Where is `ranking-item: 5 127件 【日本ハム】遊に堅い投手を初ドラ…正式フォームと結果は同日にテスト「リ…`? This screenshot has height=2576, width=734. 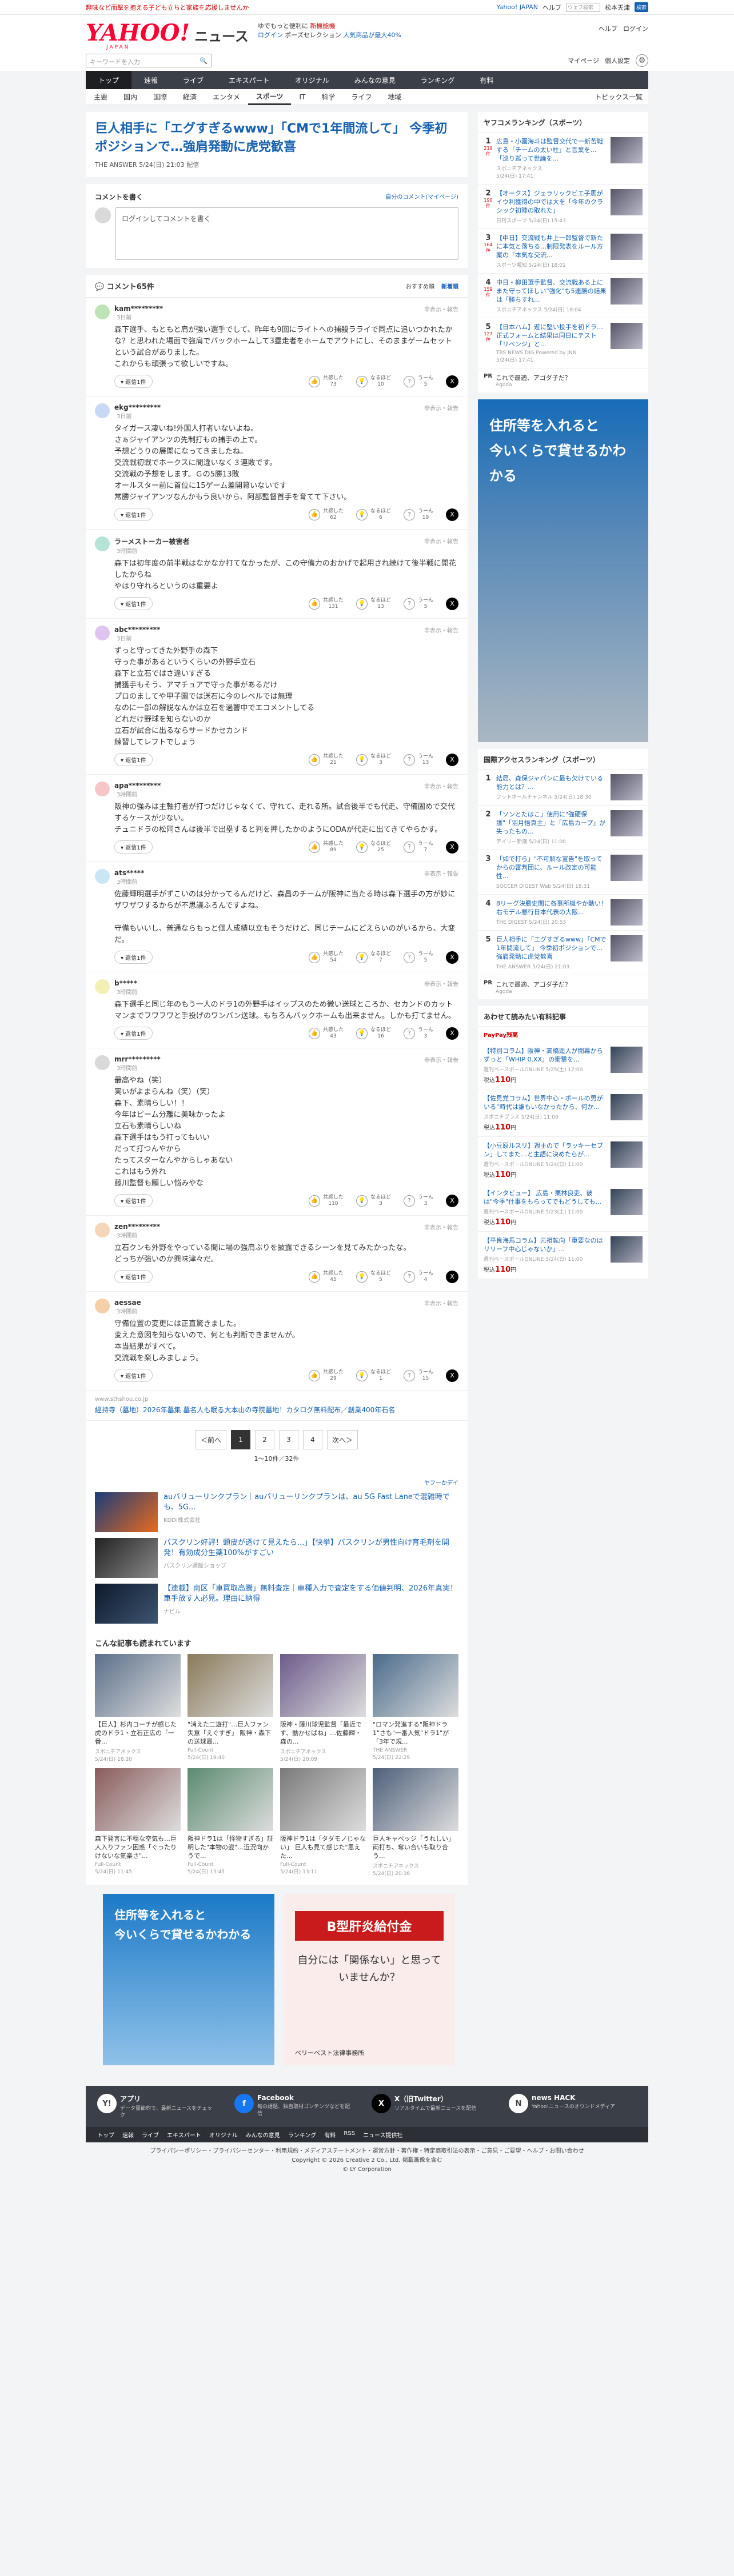 ranking-item: 5 127件 【日本ハム】遊に堅い投手を初ドラ…正式フォームと結果は同日にテスト「リ… is located at coordinates (563, 343).